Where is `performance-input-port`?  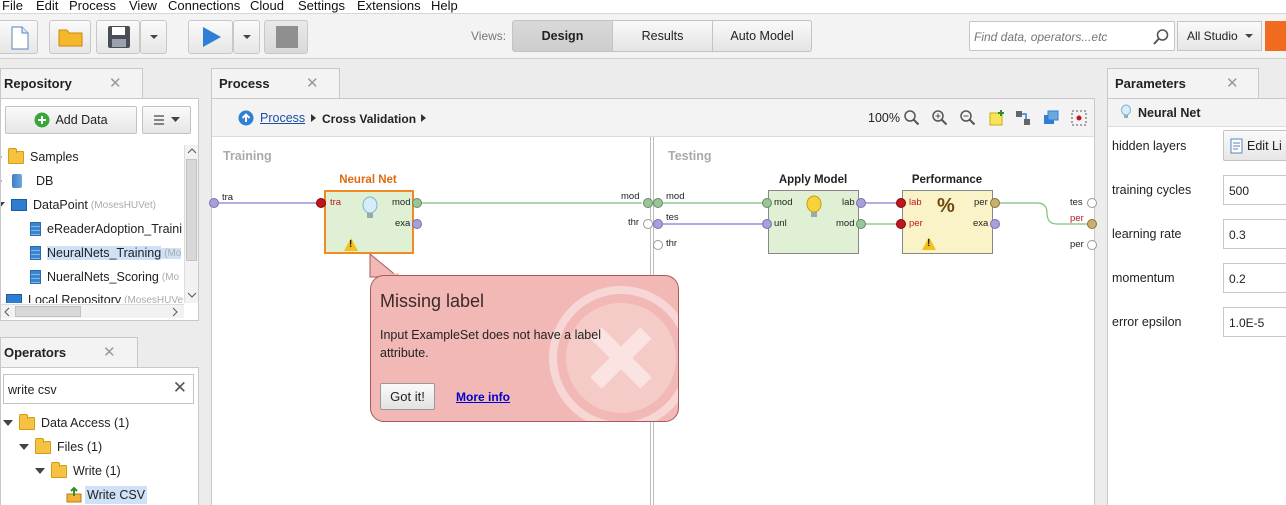 performance-input-port is located at coordinates (901, 224).